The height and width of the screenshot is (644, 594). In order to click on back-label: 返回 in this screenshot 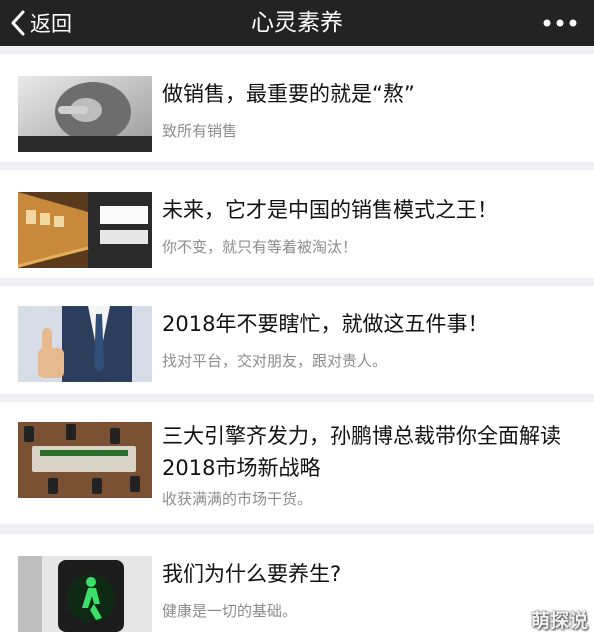, I will do `click(51, 24)`.